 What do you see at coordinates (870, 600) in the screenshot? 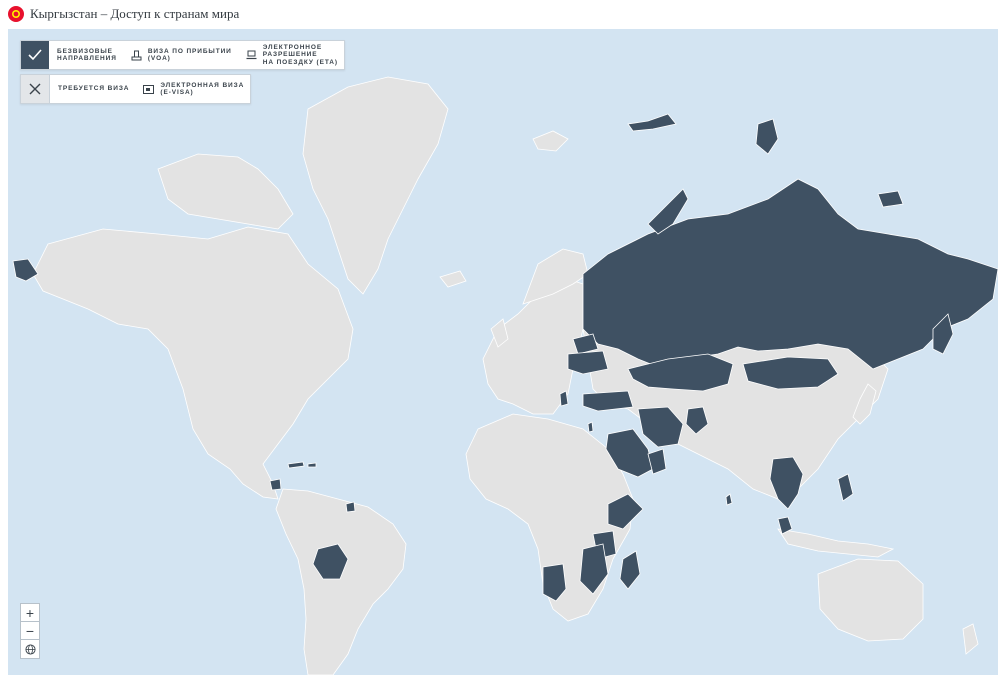
I see `land-australia` at bounding box center [870, 600].